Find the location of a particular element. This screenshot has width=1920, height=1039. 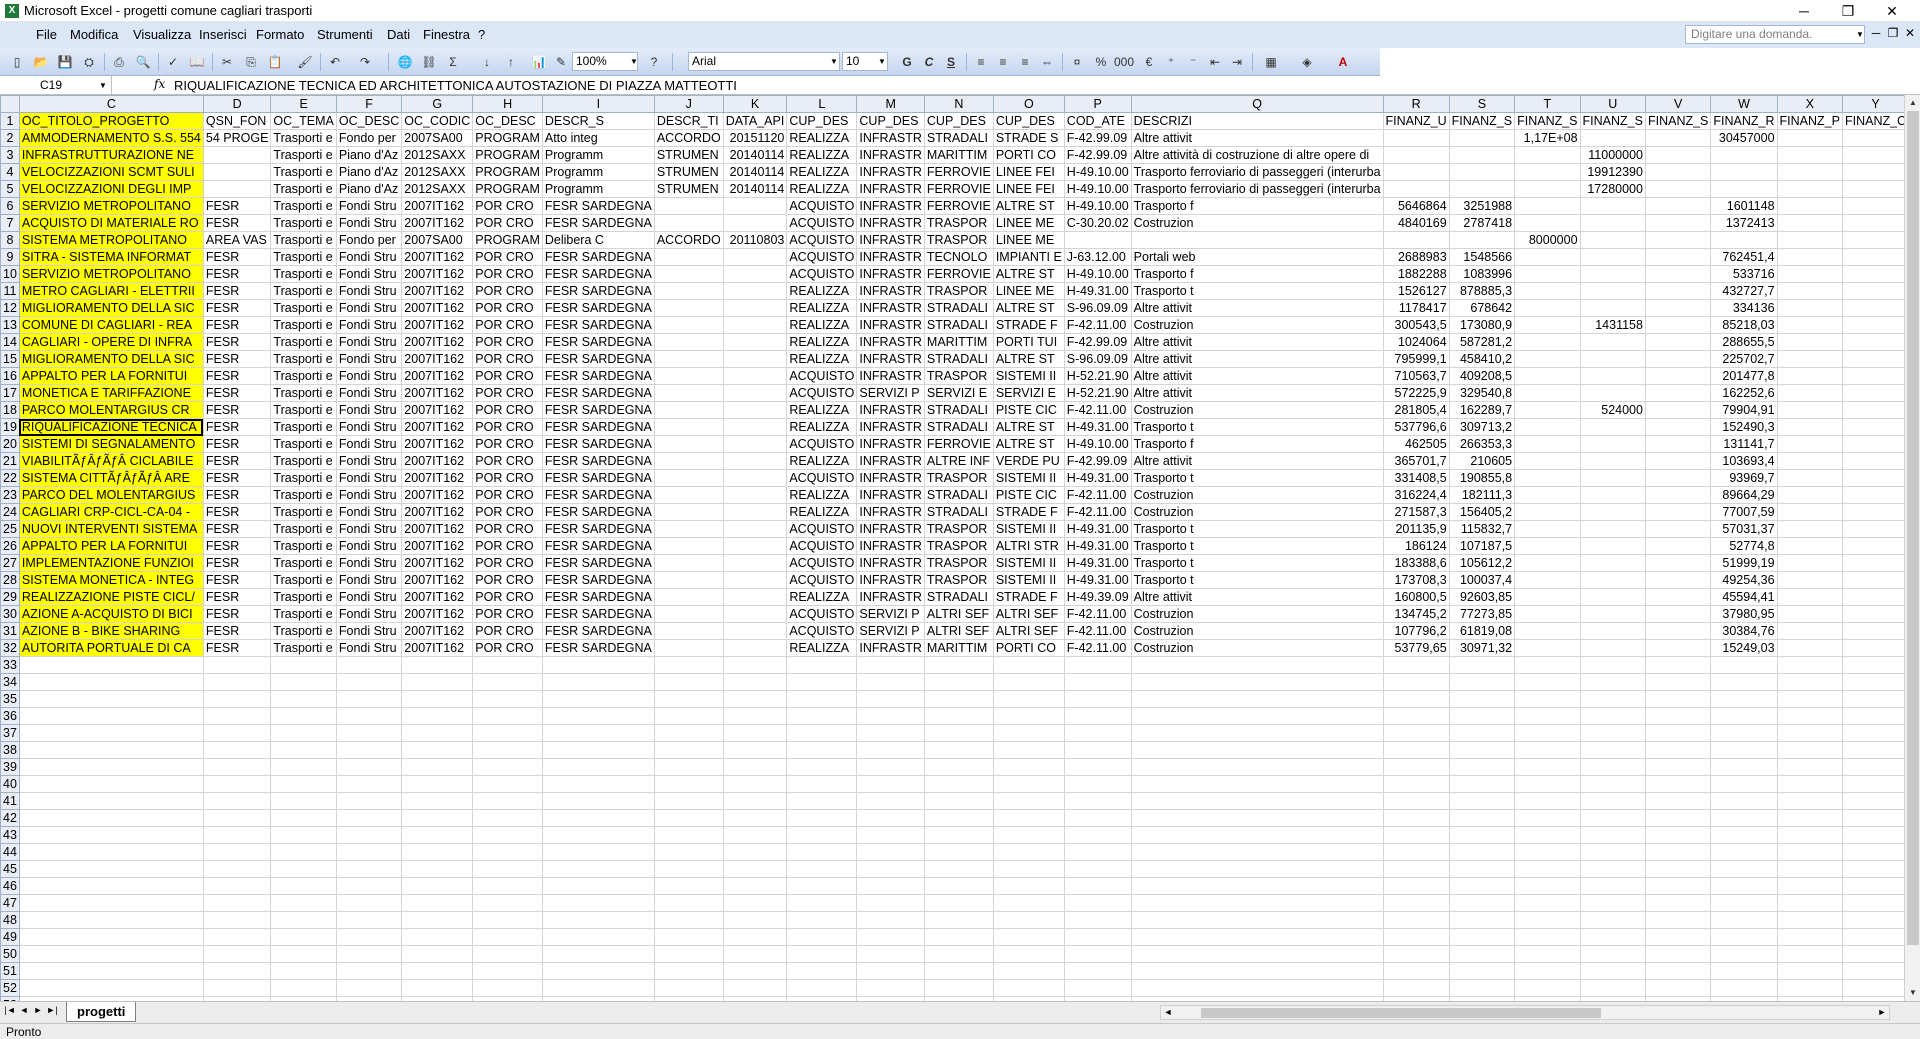

row-header: 14 is located at coordinates (10, 342).